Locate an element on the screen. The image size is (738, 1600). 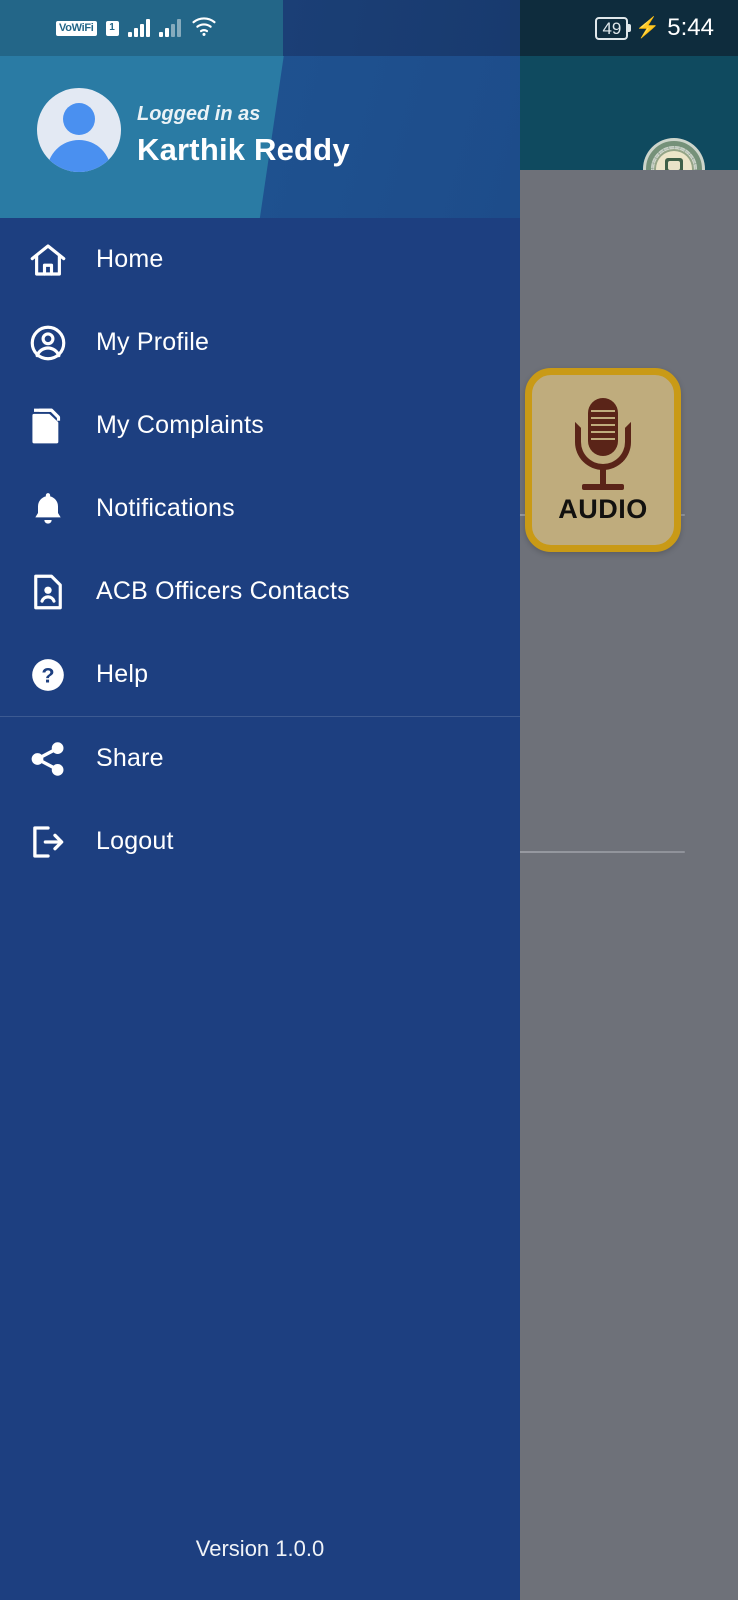
status-bar-mid-bg is located at coordinates (401, 28).